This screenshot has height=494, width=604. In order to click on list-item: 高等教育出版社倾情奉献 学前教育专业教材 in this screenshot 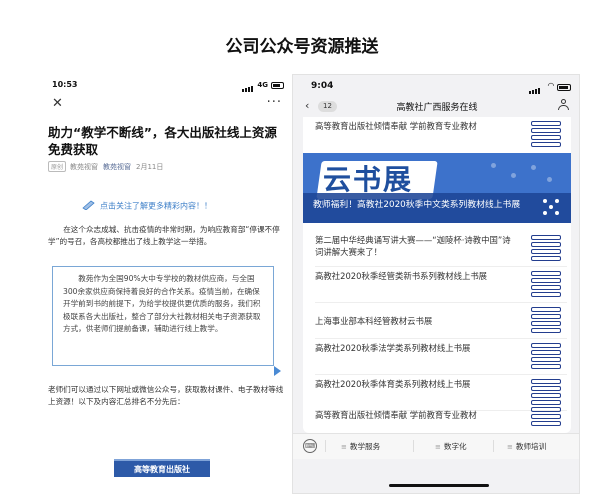, I will do `click(441, 420)`.